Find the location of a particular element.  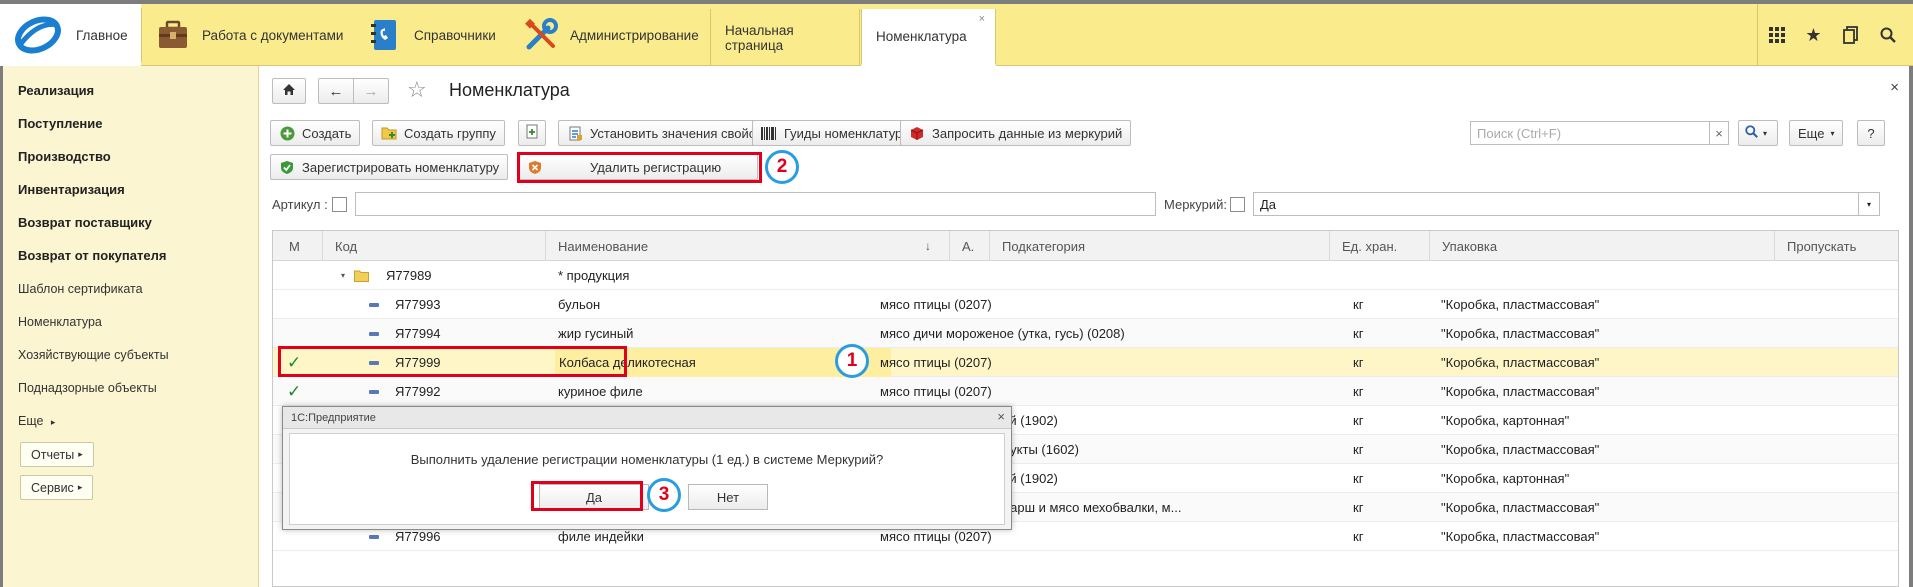

more-actions-button: Еще ▾ is located at coordinates (1816, 133).